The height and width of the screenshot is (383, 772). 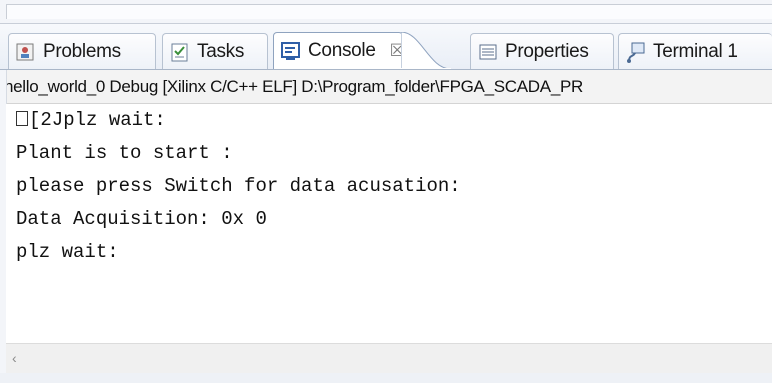 I want to click on horizontal-scrollbar: ‹, so click(x=389, y=358).